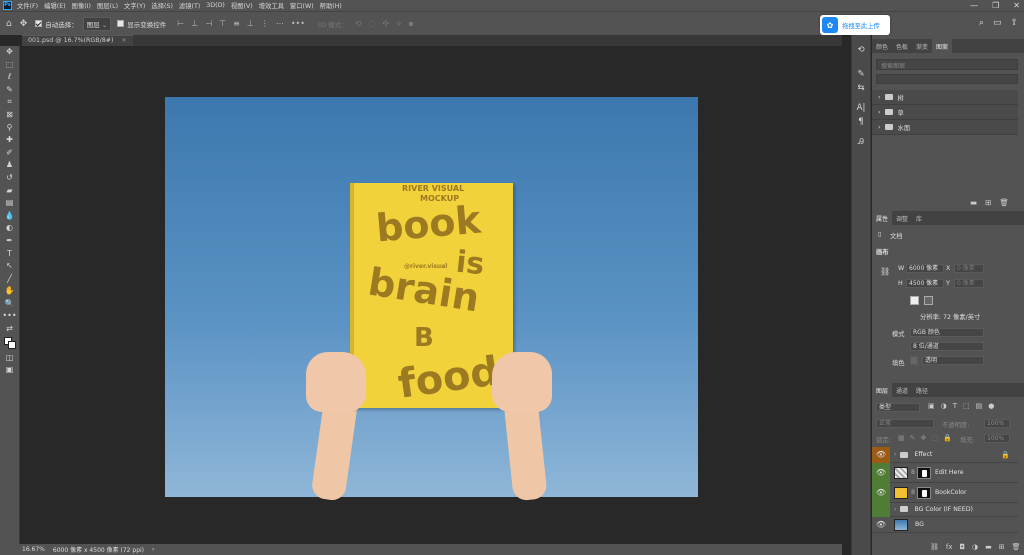  I want to click on zoom-level: 16.67%, so click(33, 549).